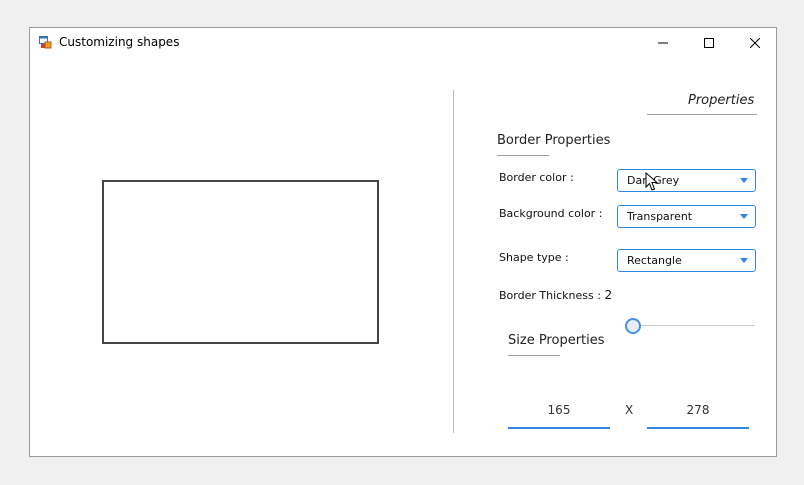  What do you see at coordinates (698, 410) in the screenshot?
I see `height-value: 278` at bounding box center [698, 410].